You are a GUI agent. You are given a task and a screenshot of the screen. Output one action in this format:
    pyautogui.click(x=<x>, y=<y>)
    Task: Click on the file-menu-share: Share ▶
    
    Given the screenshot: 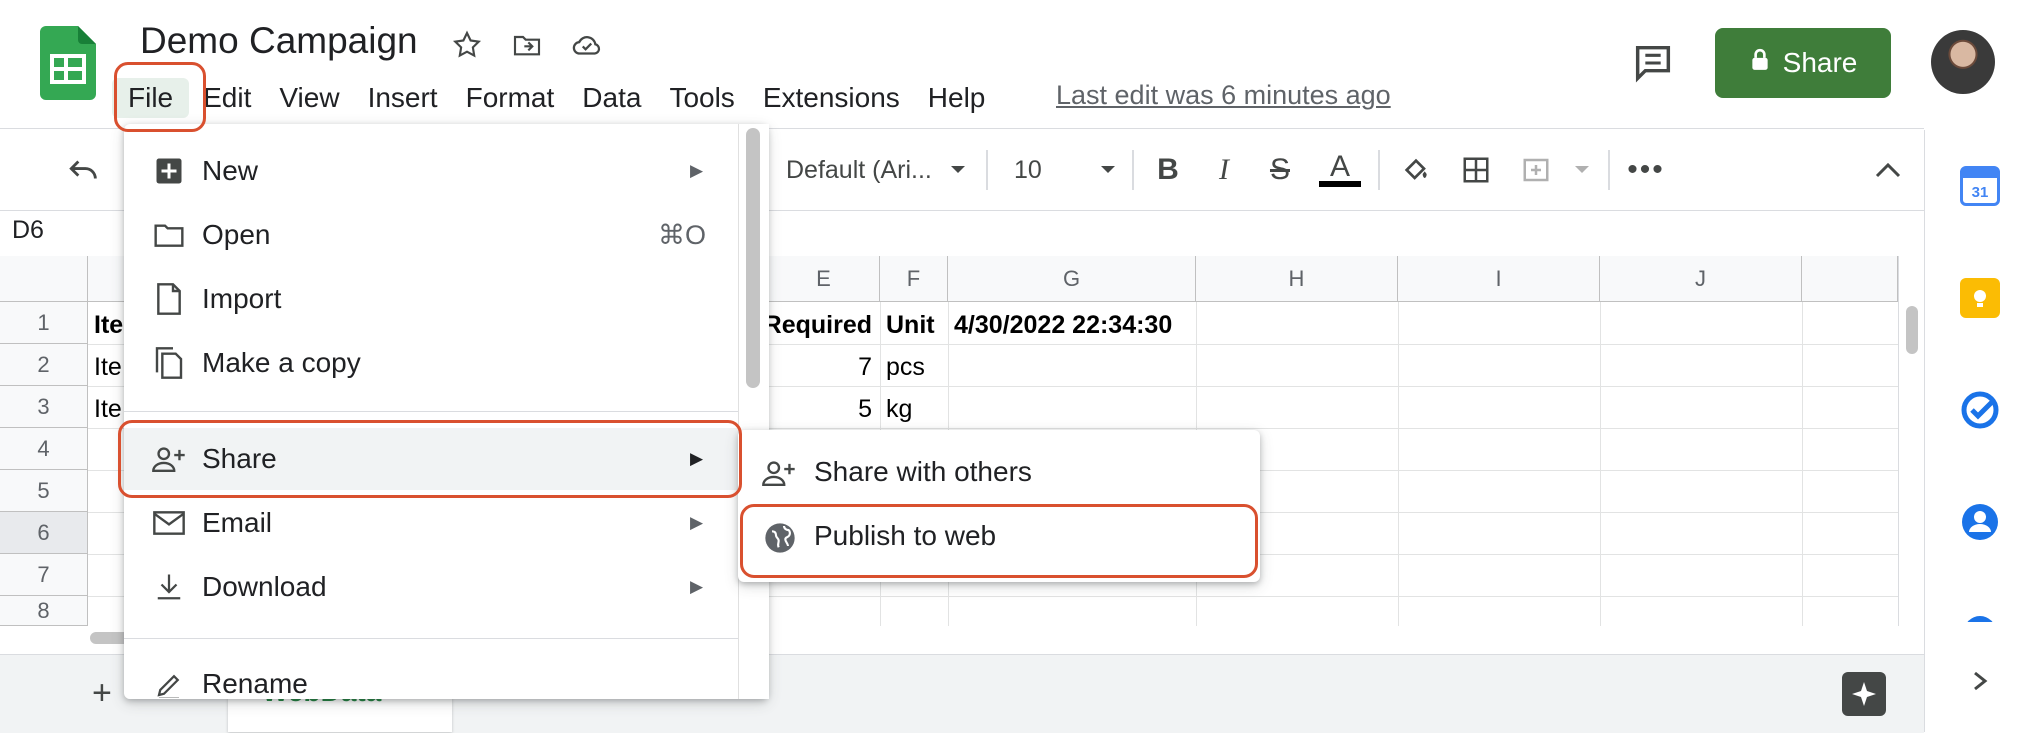 What is the action you would take?
    pyautogui.click(x=432, y=459)
    